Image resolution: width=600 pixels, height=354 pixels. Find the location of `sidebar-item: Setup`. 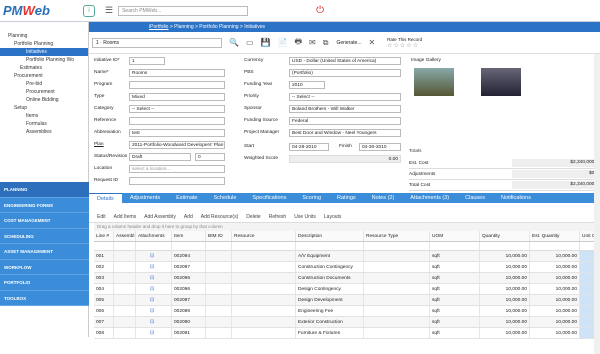

sidebar-item: Setup is located at coordinates (44, 108).